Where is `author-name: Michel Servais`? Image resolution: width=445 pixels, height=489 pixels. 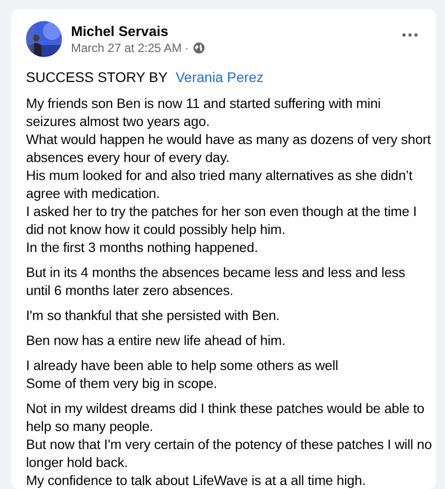
author-name: Michel Servais is located at coordinates (138, 31).